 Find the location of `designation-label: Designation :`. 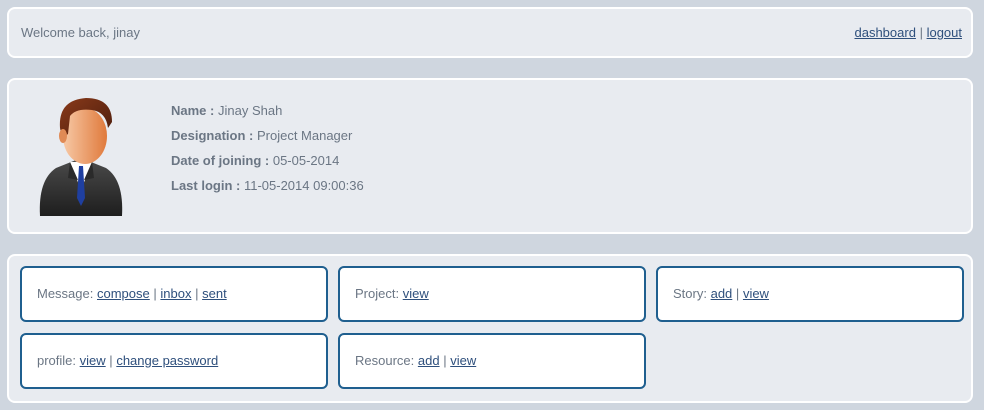

designation-label: Designation : is located at coordinates (212, 135).